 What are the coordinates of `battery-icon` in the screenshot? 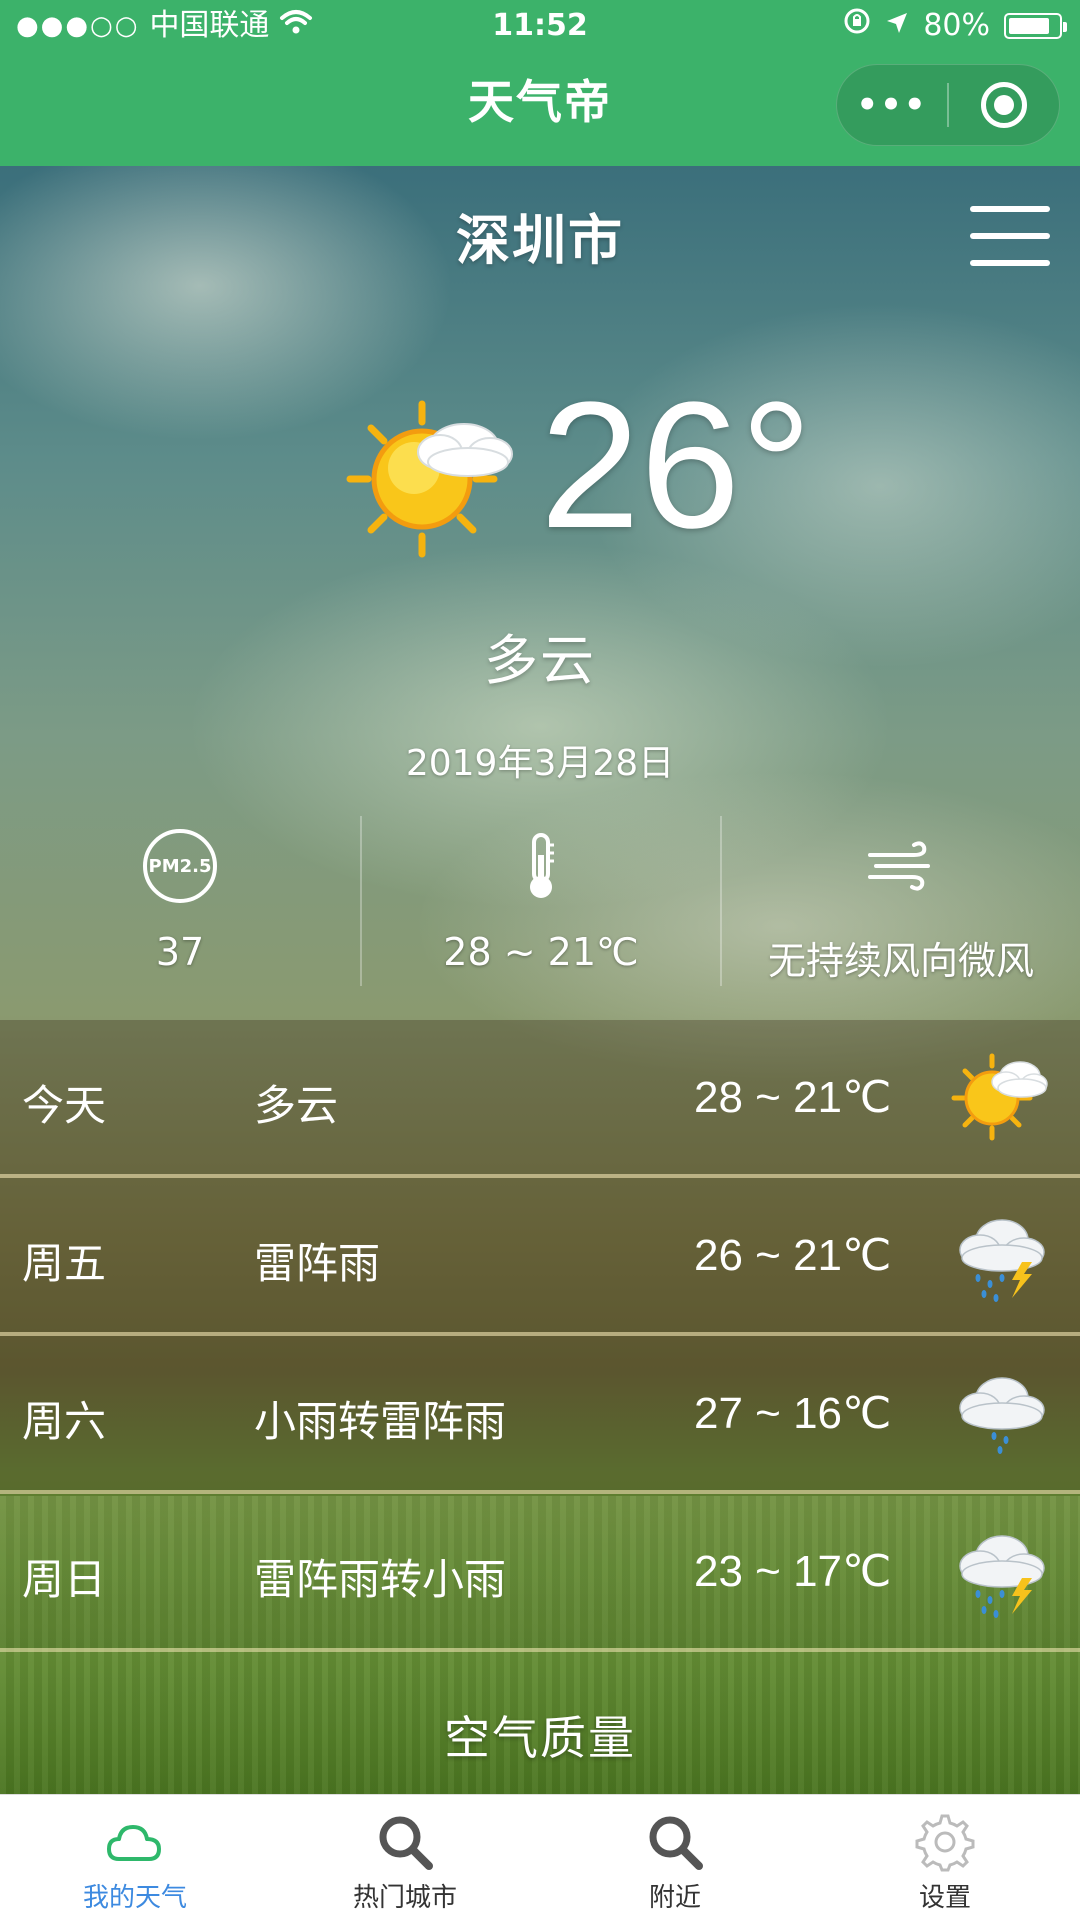 It's located at (1035, 26).